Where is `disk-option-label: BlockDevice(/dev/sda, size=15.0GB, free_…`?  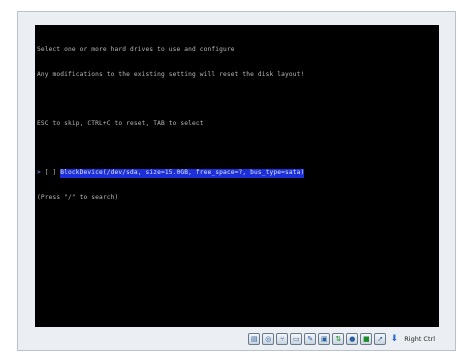 disk-option-label: BlockDevice(/dev/sda, size=15.0GB, free_… is located at coordinates (182, 173).